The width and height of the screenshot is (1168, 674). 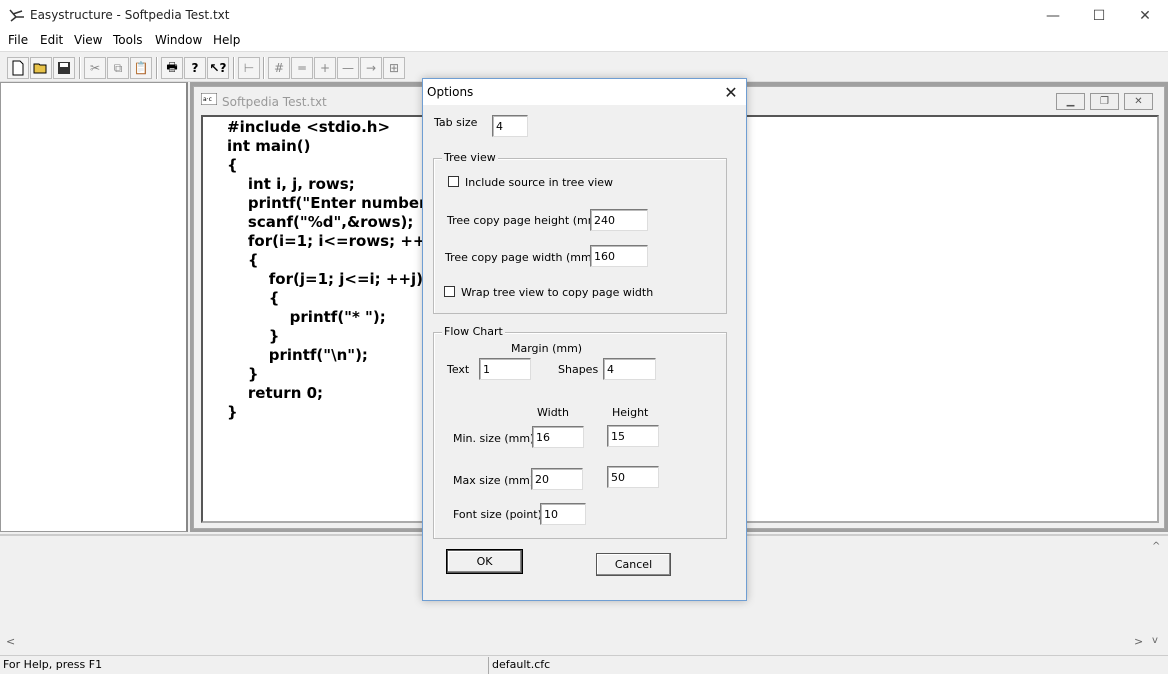 I want to click on new-button, so click(x=18, y=68).